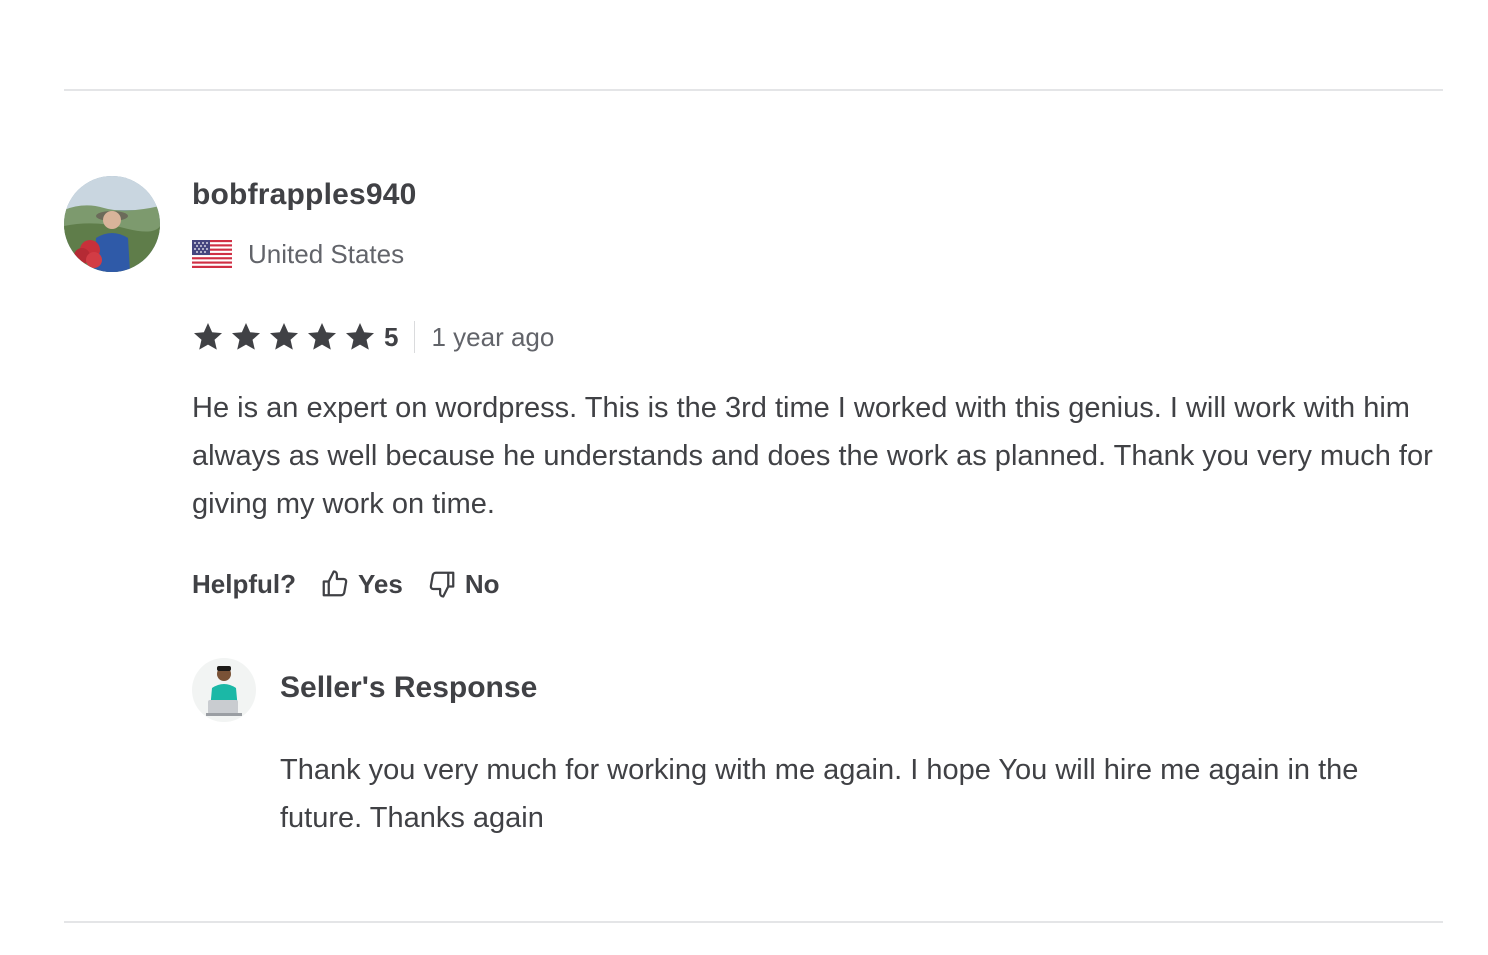  Describe the element at coordinates (112, 224) in the screenshot. I see `reviewer-avatar` at that location.